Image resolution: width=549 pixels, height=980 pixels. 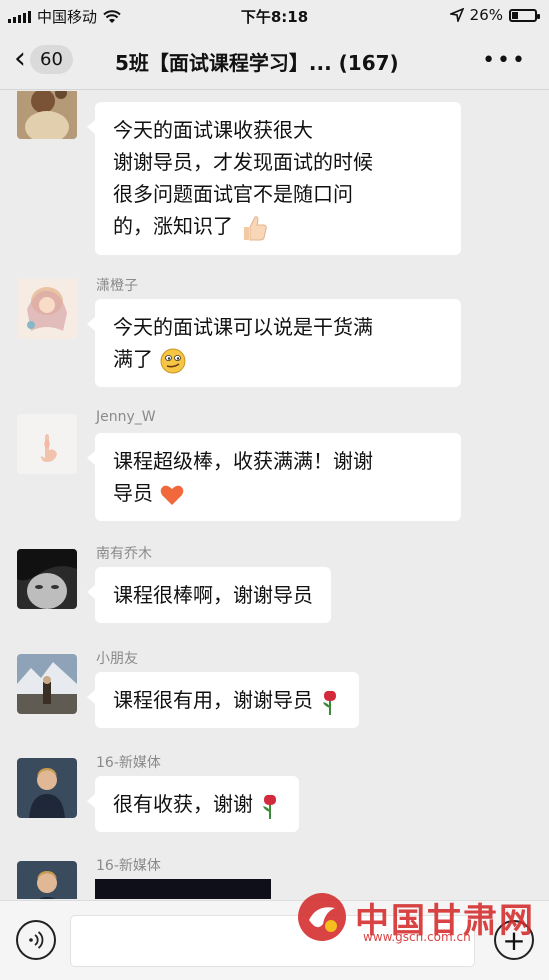 I want to click on message-bubble: 课程很有用，谢谢导员, so click(x=223, y=700).